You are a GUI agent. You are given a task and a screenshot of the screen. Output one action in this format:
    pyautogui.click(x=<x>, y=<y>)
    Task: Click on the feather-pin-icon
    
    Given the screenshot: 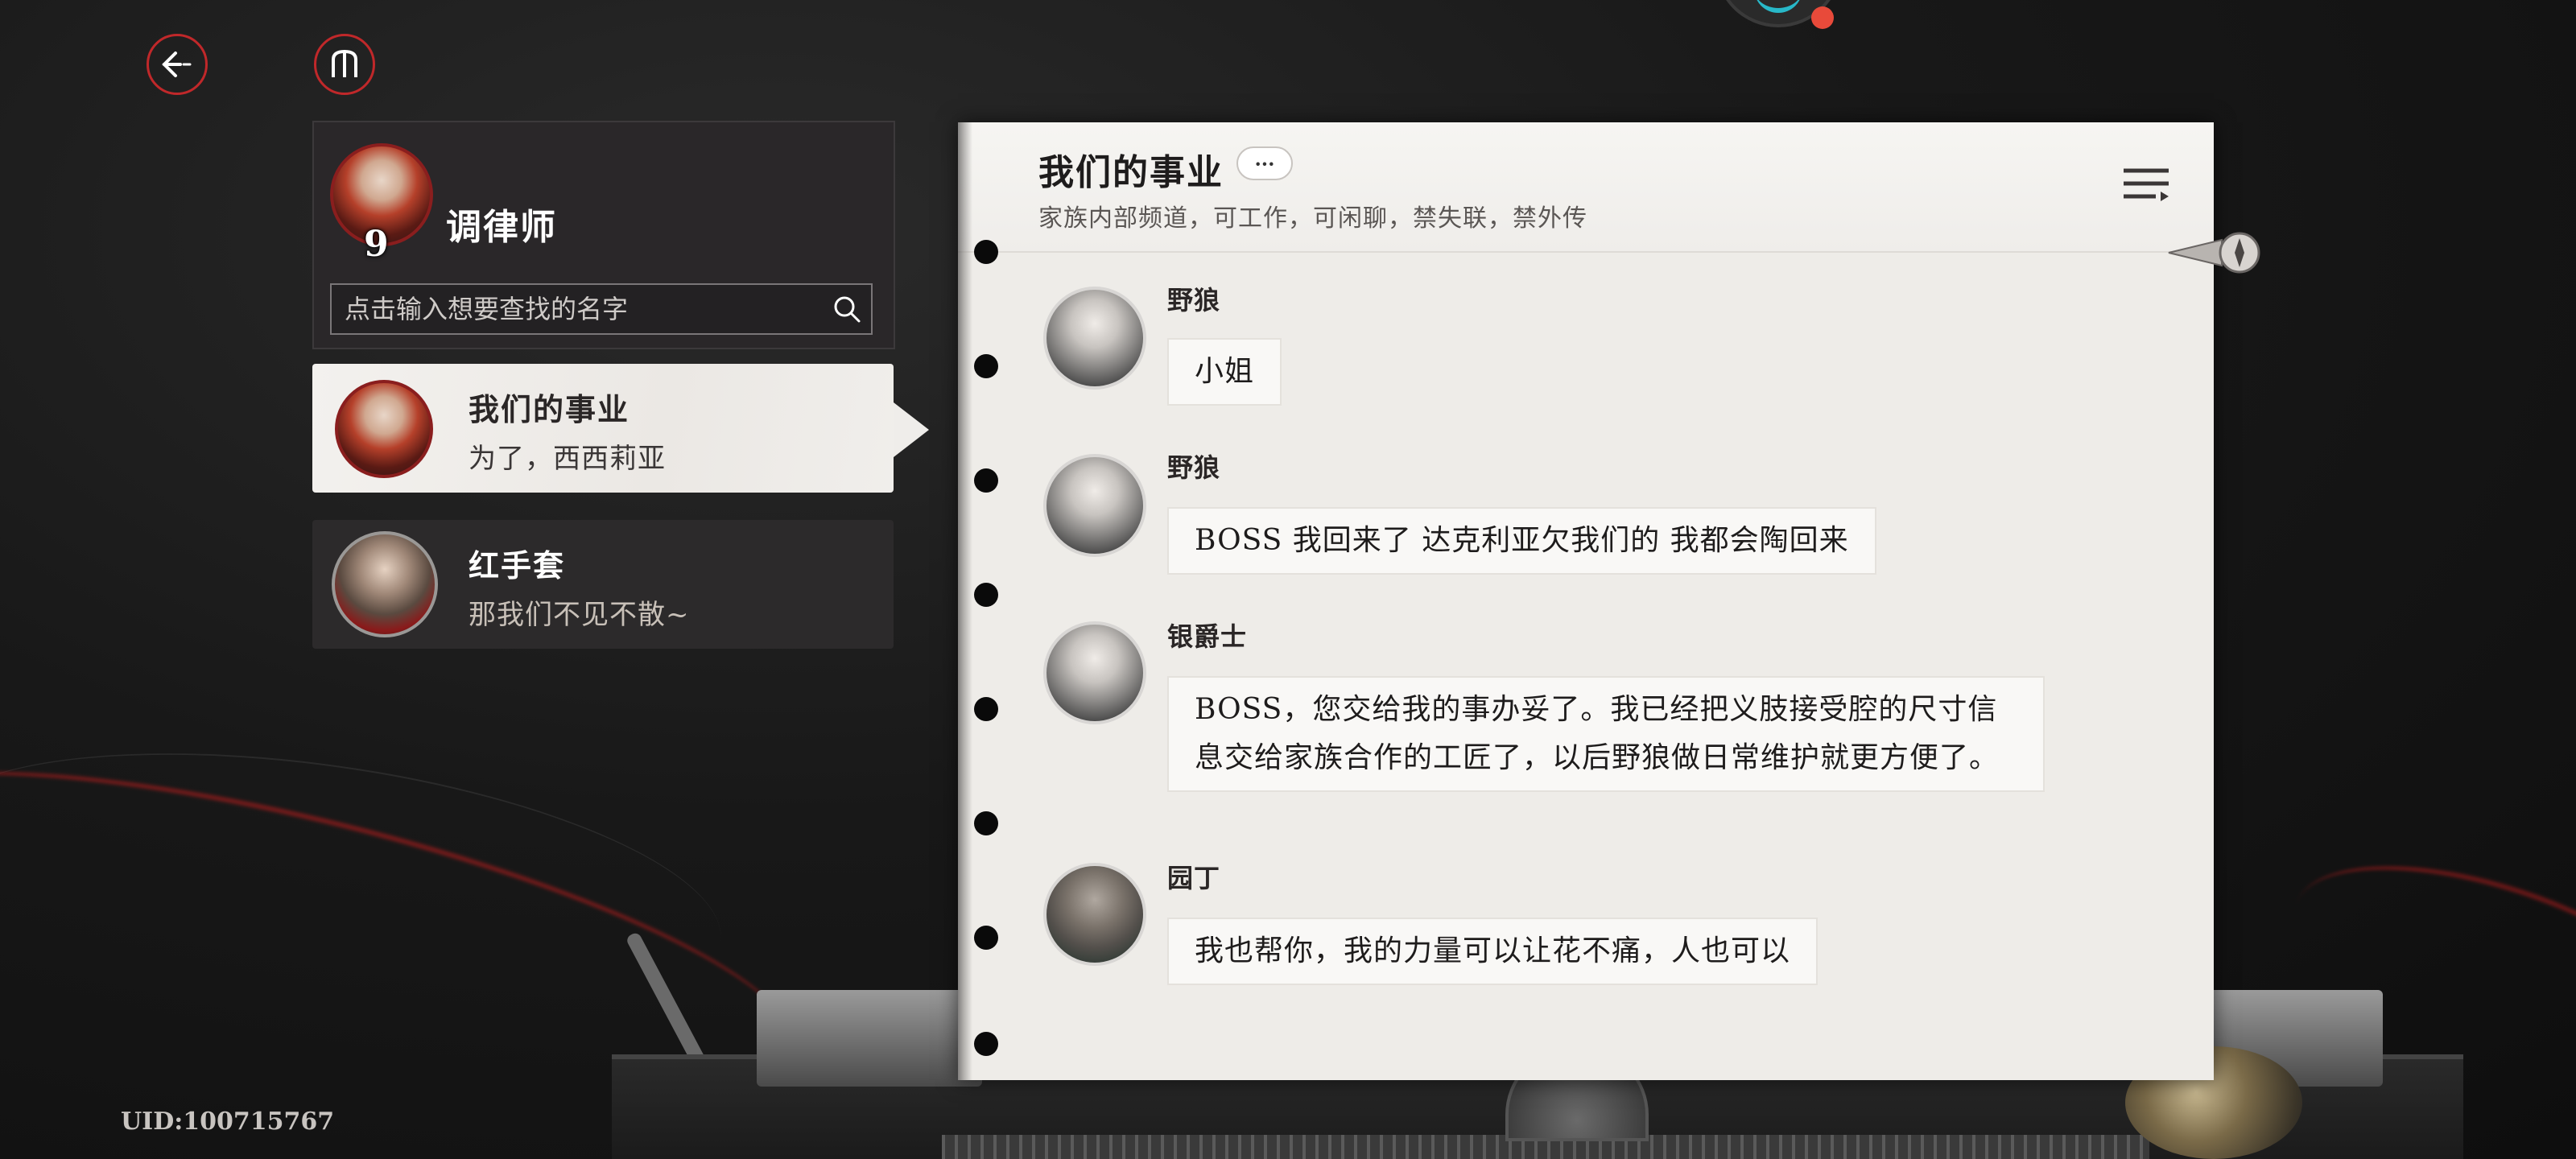 What is the action you would take?
    pyautogui.click(x=2214, y=253)
    